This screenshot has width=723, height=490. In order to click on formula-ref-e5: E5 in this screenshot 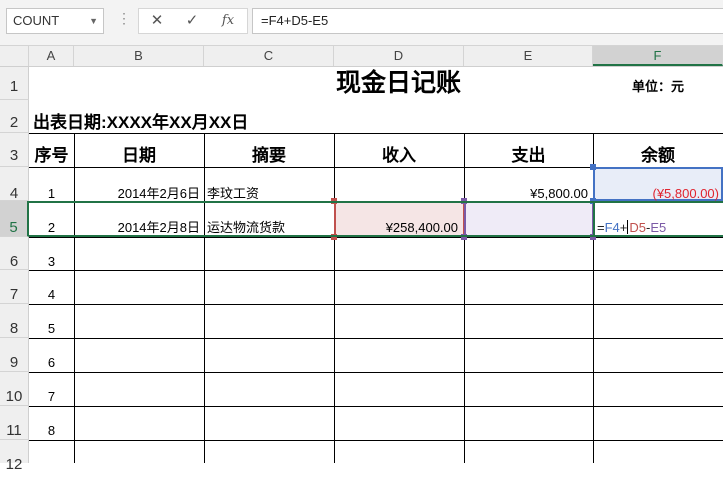, I will do `click(658, 227)`.